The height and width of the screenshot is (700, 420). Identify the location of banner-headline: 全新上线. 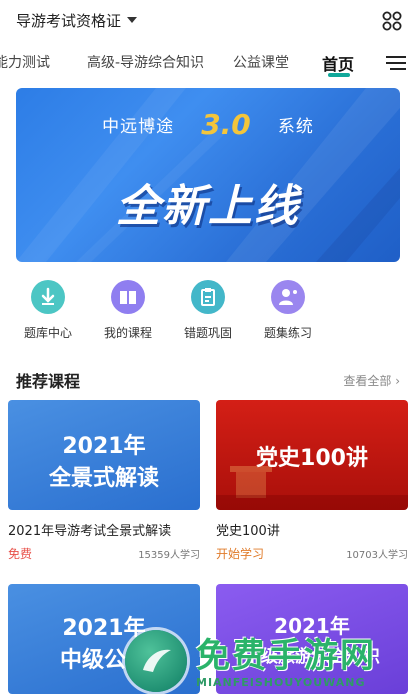
(208, 206).